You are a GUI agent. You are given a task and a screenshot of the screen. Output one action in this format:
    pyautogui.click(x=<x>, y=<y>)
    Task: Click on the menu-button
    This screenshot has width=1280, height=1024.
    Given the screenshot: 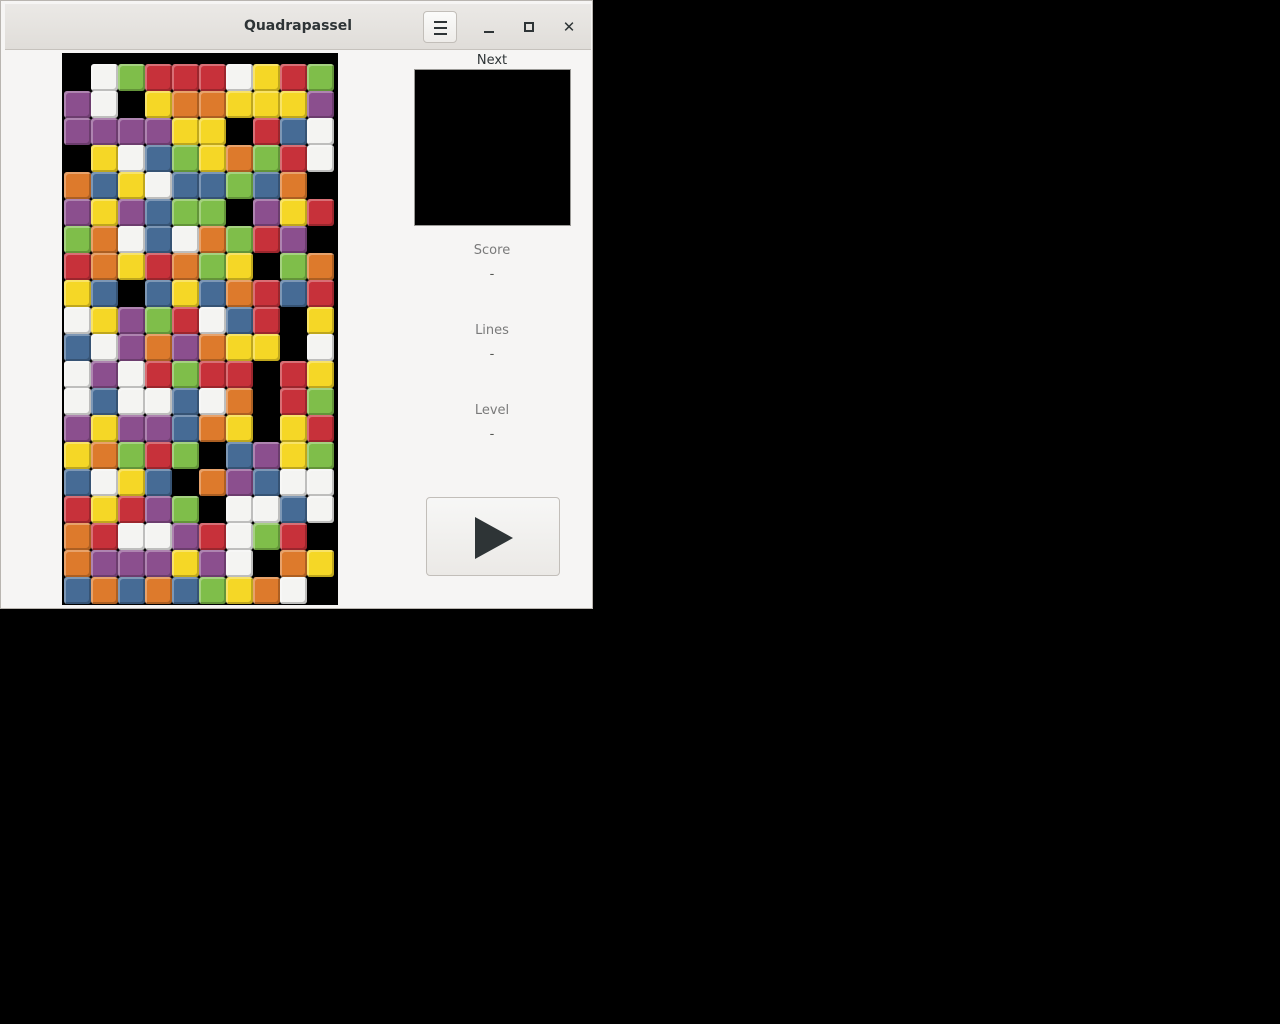 What is the action you would take?
    pyautogui.click(x=440, y=27)
    